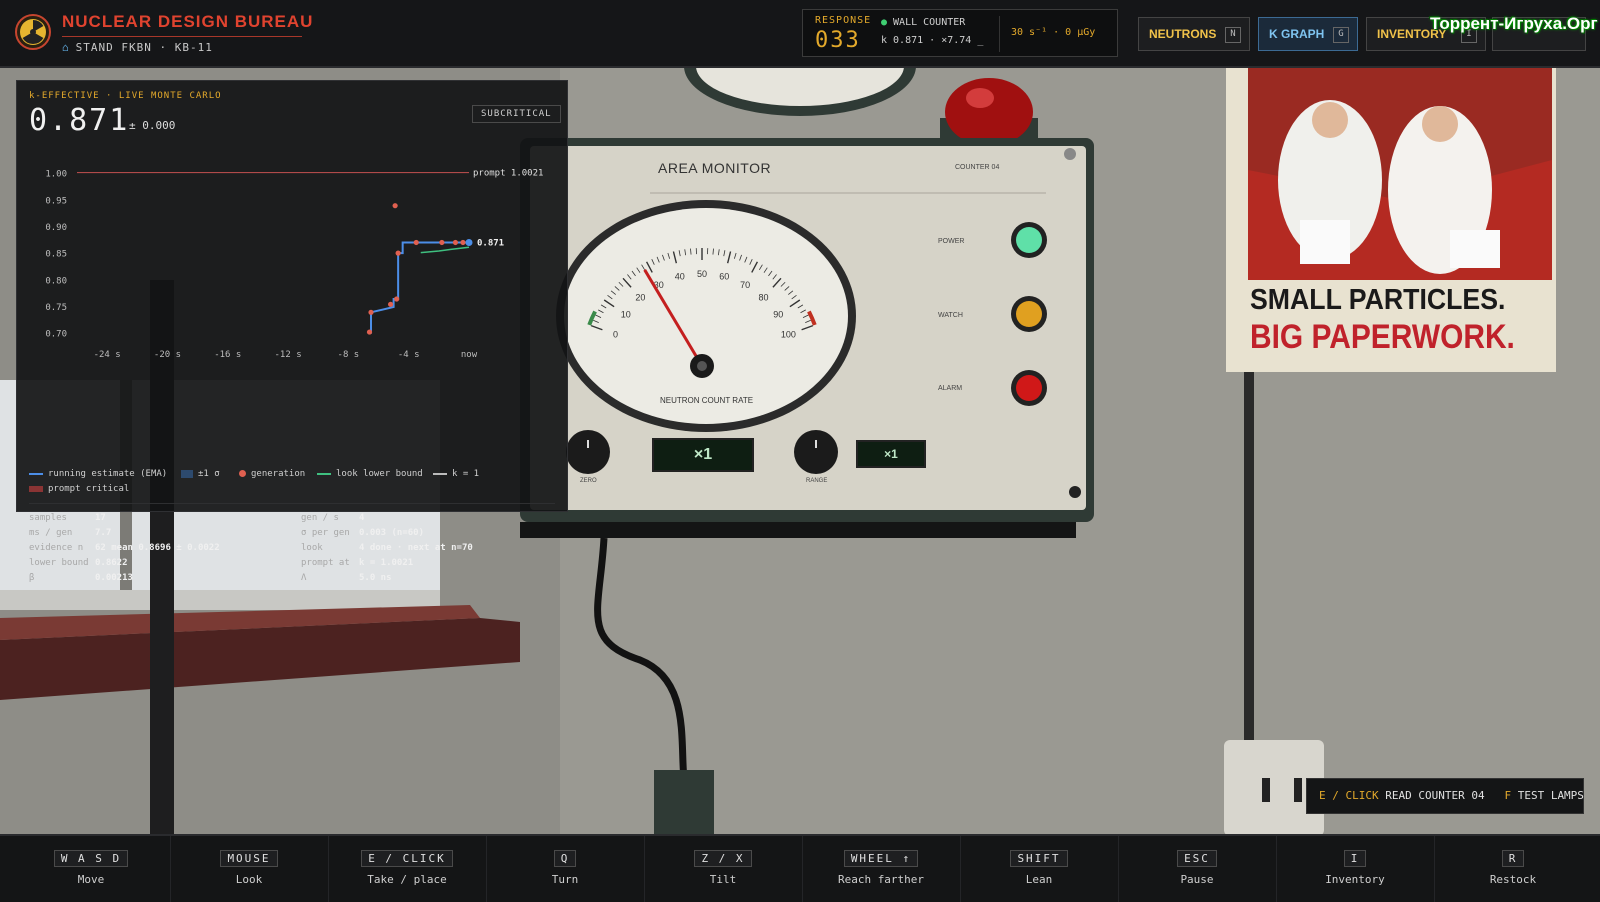 Image resolution: width=1600 pixels, height=902 pixels. I want to click on watch-lamp-label: WATCH, so click(950, 315).